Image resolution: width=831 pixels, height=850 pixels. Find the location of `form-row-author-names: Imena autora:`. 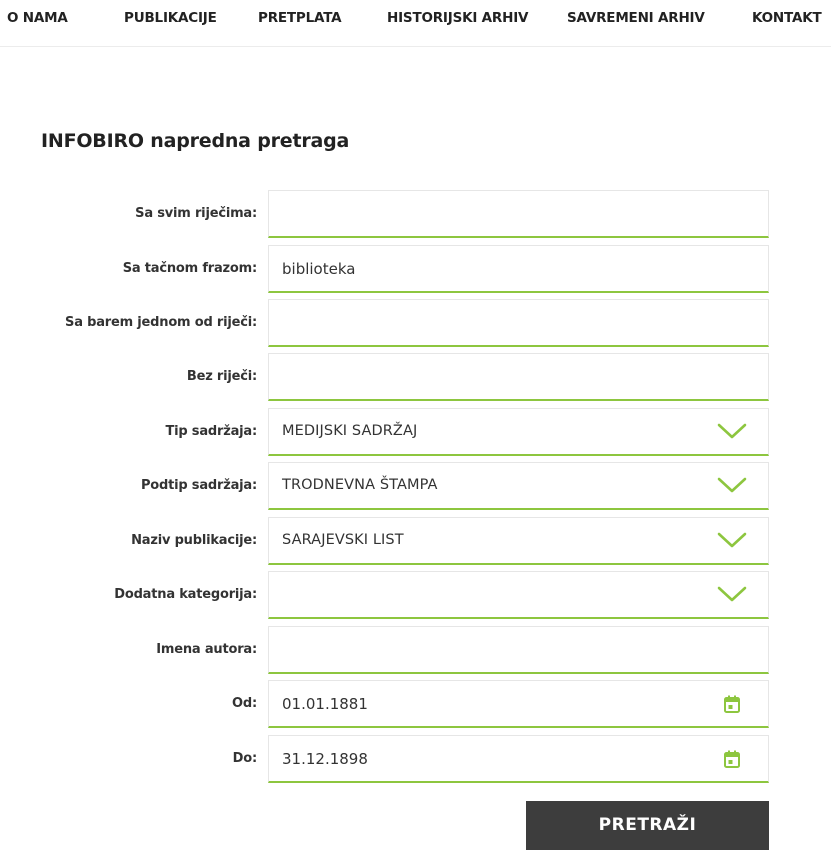

form-row-author-names: Imena autora: is located at coordinates (415, 651).